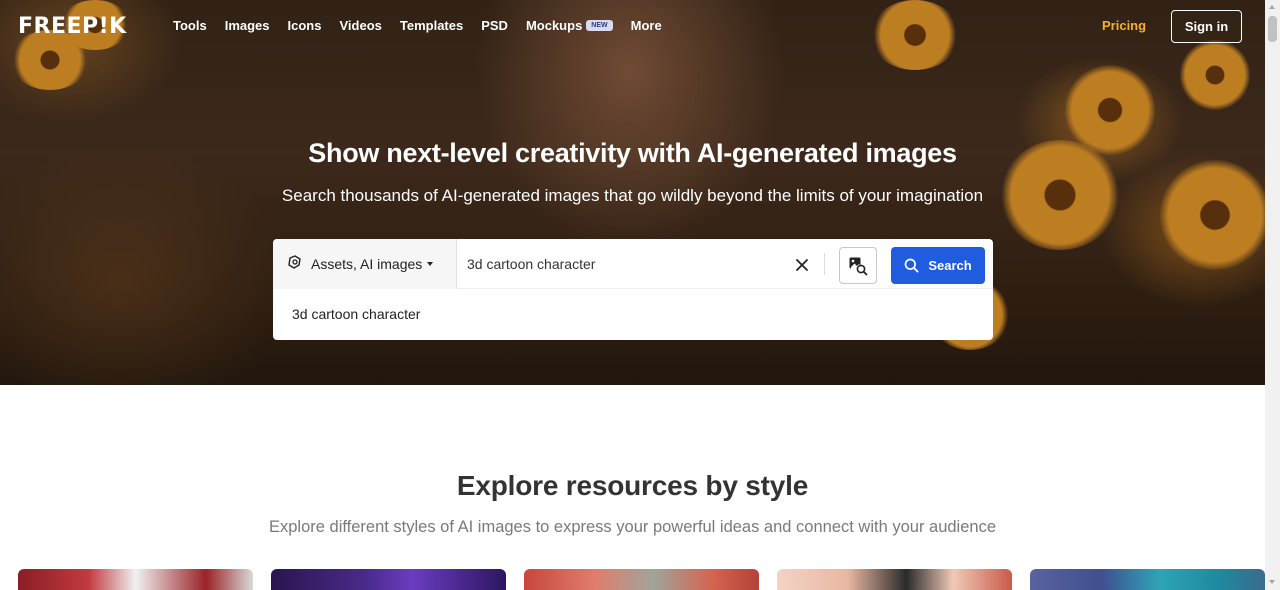 The image size is (1280, 590). What do you see at coordinates (295, 264) in the screenshot?
I see `ai-assets-icon` at bounding box center [295, 264].